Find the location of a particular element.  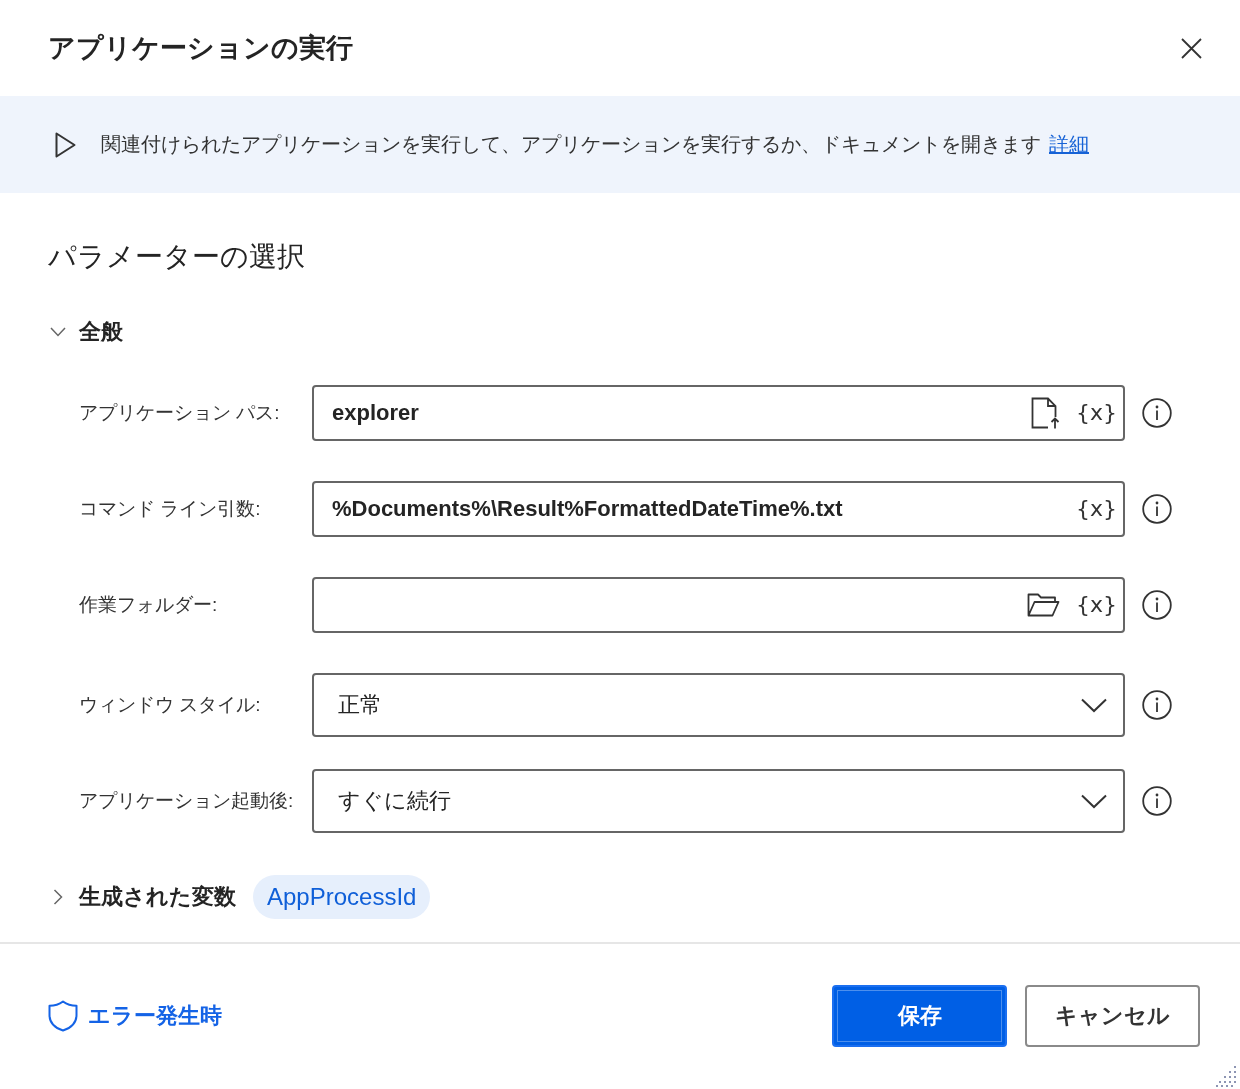

section-toggle: 全般 is located at coordinates (85, 332).